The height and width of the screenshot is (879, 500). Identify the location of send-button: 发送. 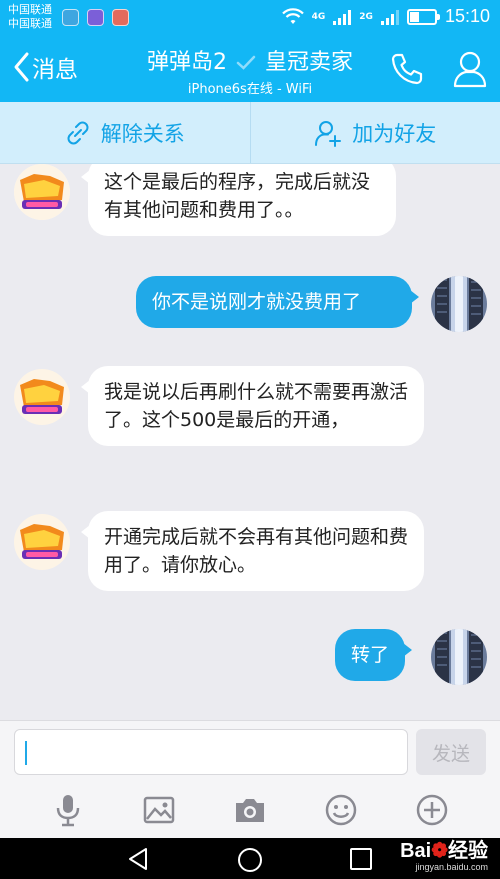
(451, 752).